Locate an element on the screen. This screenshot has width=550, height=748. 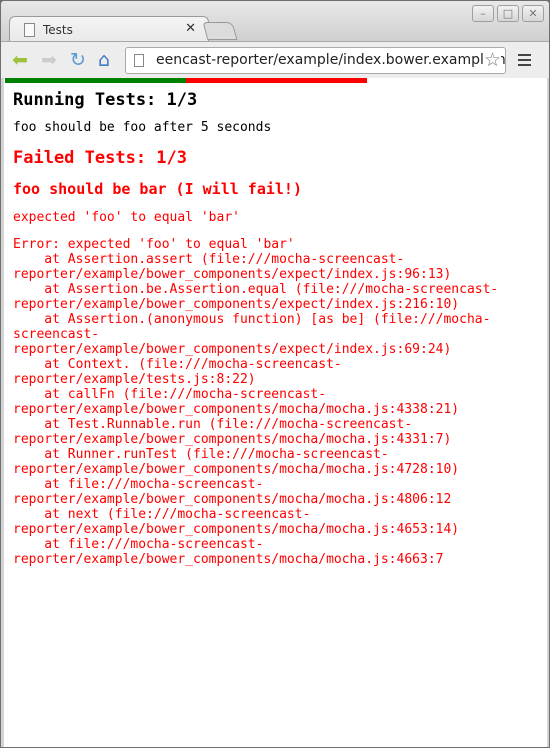
failed-test-name: foo should be bar (I will fail!) is located at coordinates (157, 189).